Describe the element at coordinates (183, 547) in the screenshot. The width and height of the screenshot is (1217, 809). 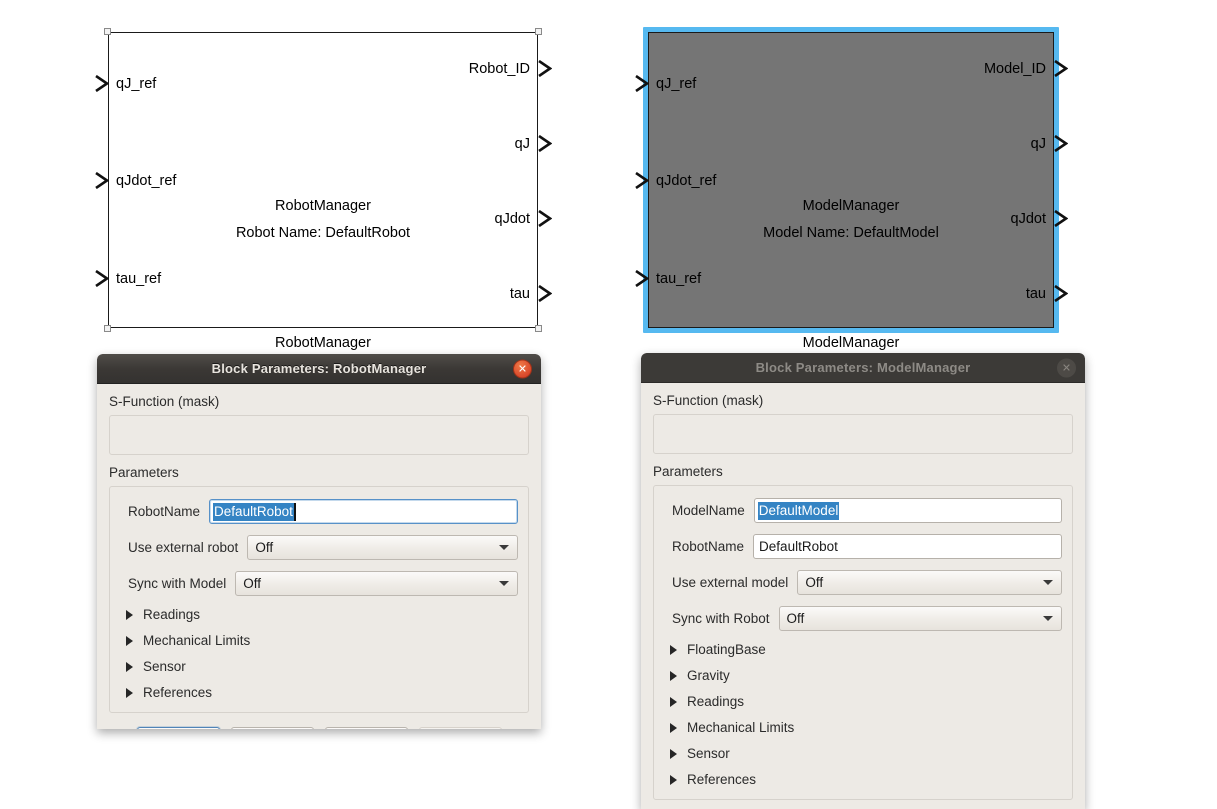
I see `param-label-use-external-robot: Use external robot` at that location.